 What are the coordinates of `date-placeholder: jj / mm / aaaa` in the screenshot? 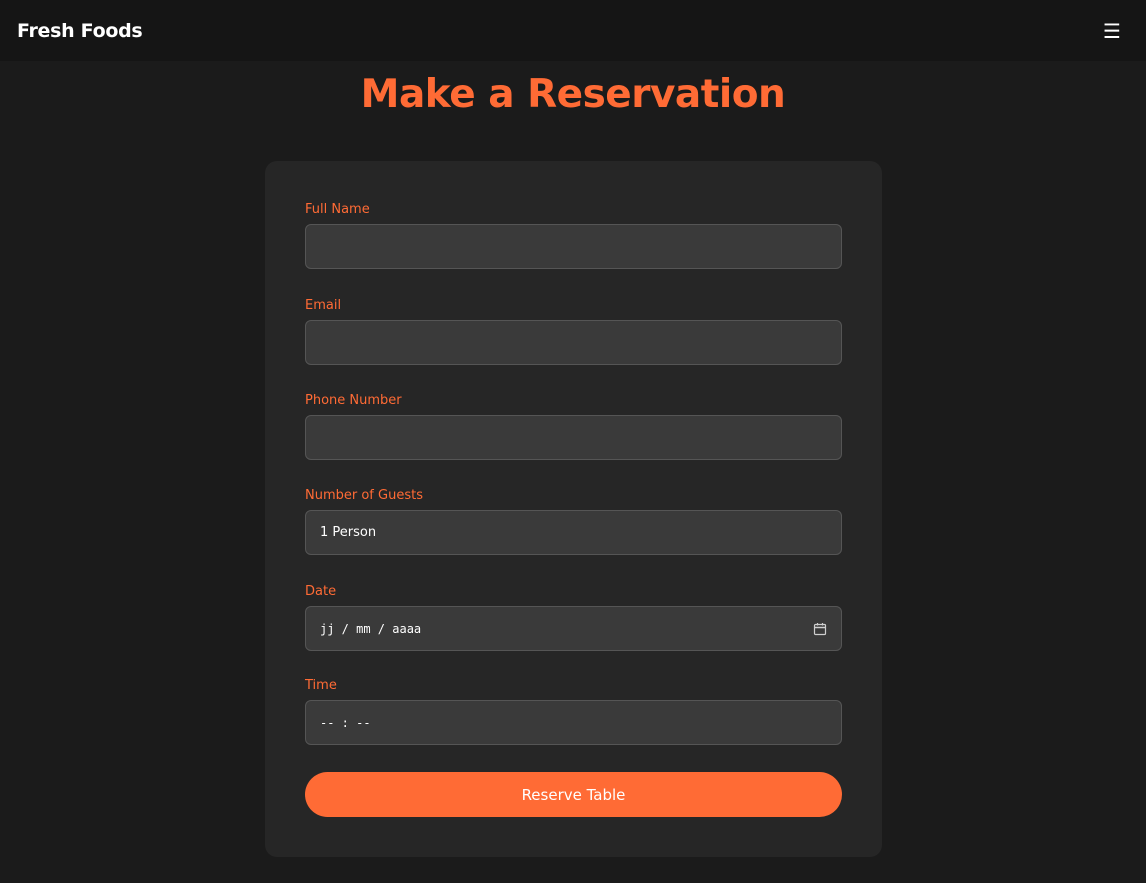 It's located at (371, 628).